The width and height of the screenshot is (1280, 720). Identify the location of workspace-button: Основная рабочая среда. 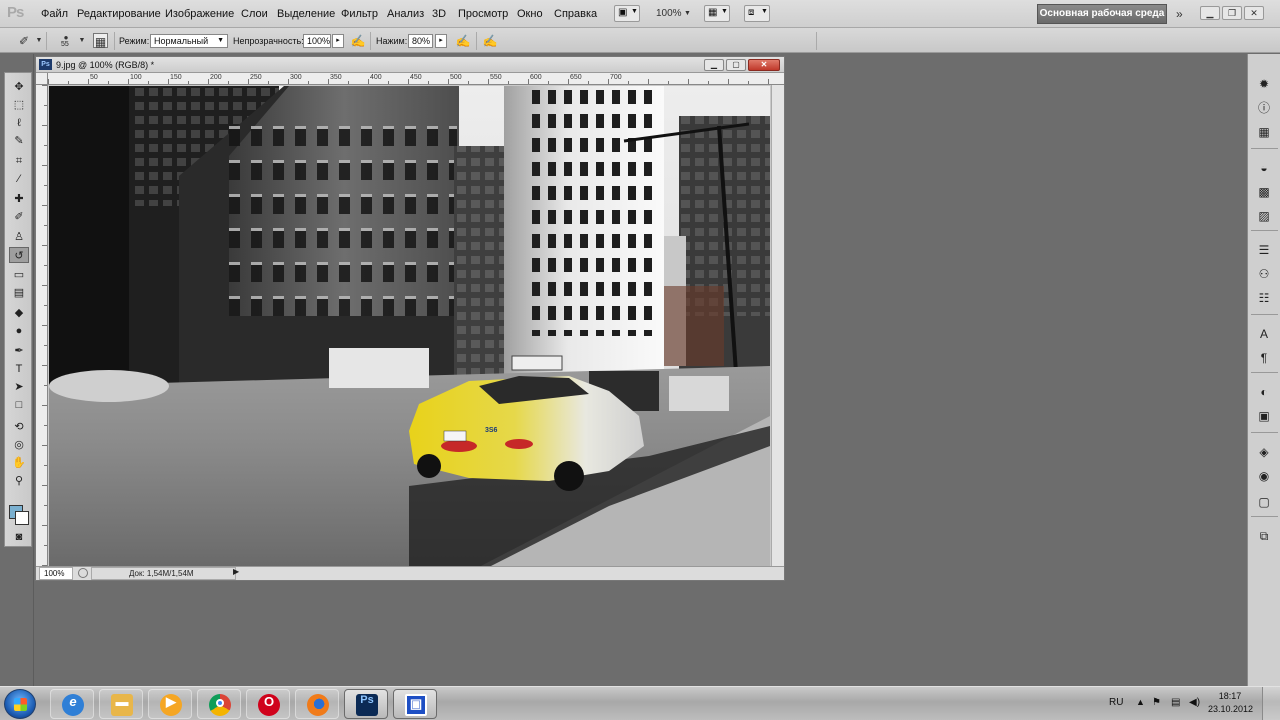
(1102, 14).